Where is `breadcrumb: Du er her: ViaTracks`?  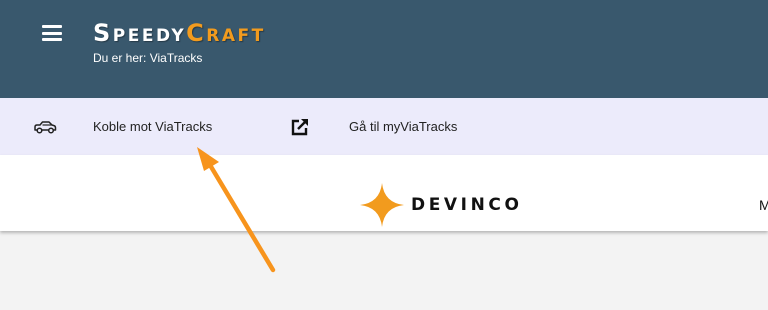 breadcrumb: Du er her: ViaTracks is located at coordinates (148, 58).